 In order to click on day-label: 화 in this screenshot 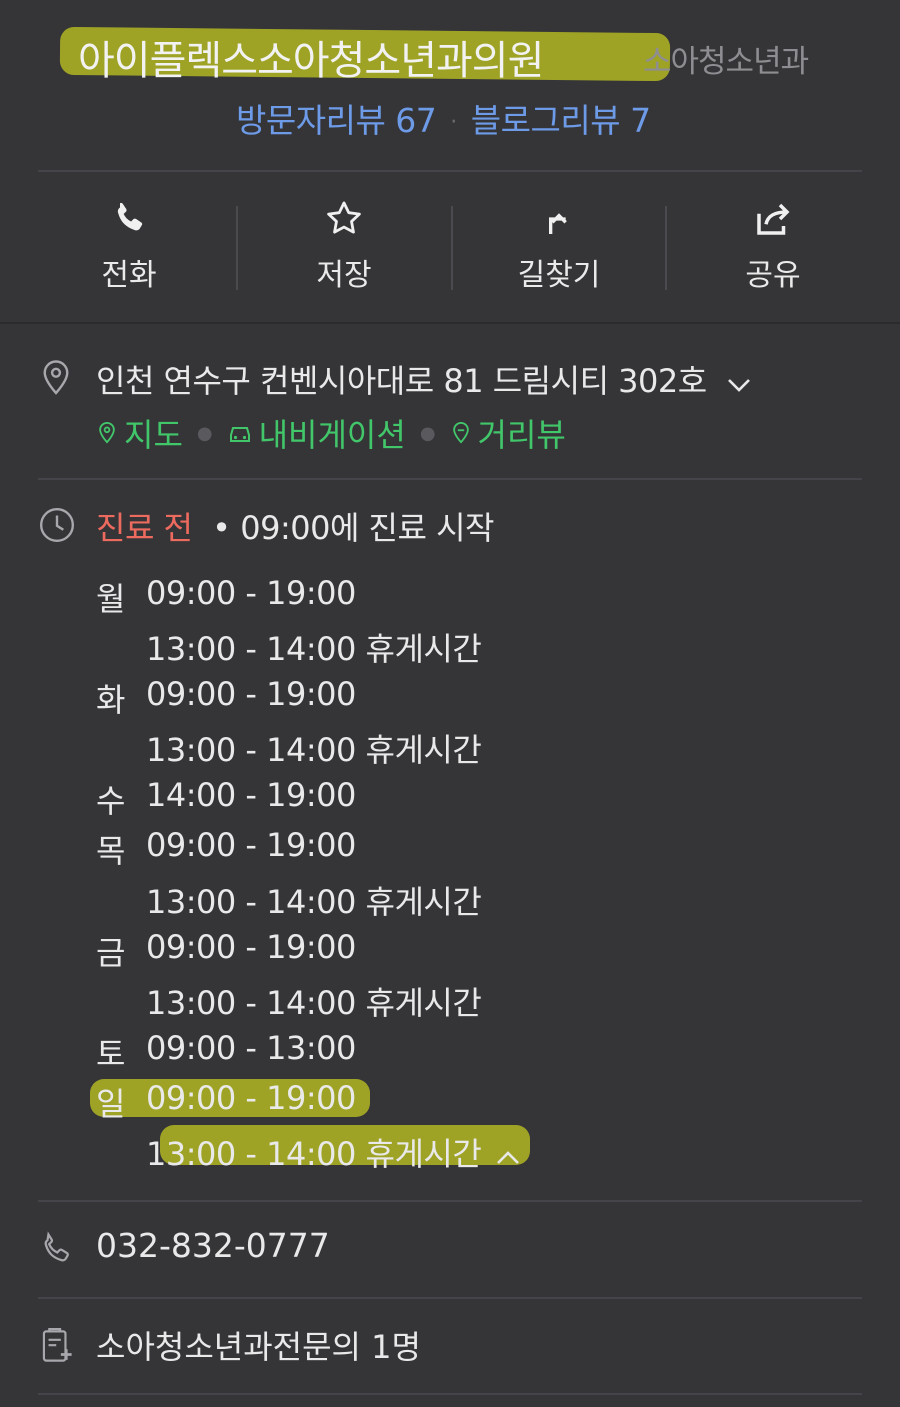, I will do `click(110, 700)`.